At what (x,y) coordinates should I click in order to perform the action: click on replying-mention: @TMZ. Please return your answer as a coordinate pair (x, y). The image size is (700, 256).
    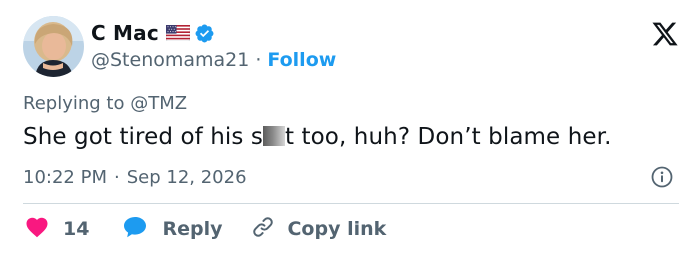
    Looking at the image, I should click on (158, 103).